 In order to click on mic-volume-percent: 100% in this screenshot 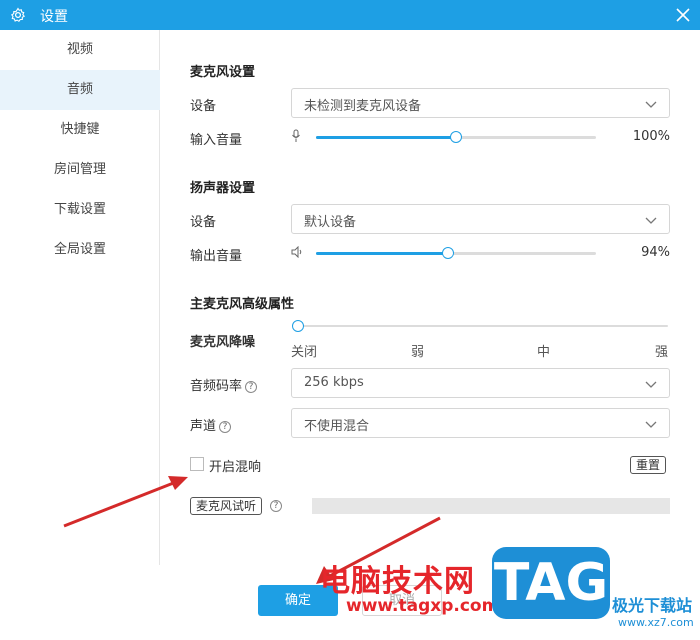, I will do `click(651, 136)`.